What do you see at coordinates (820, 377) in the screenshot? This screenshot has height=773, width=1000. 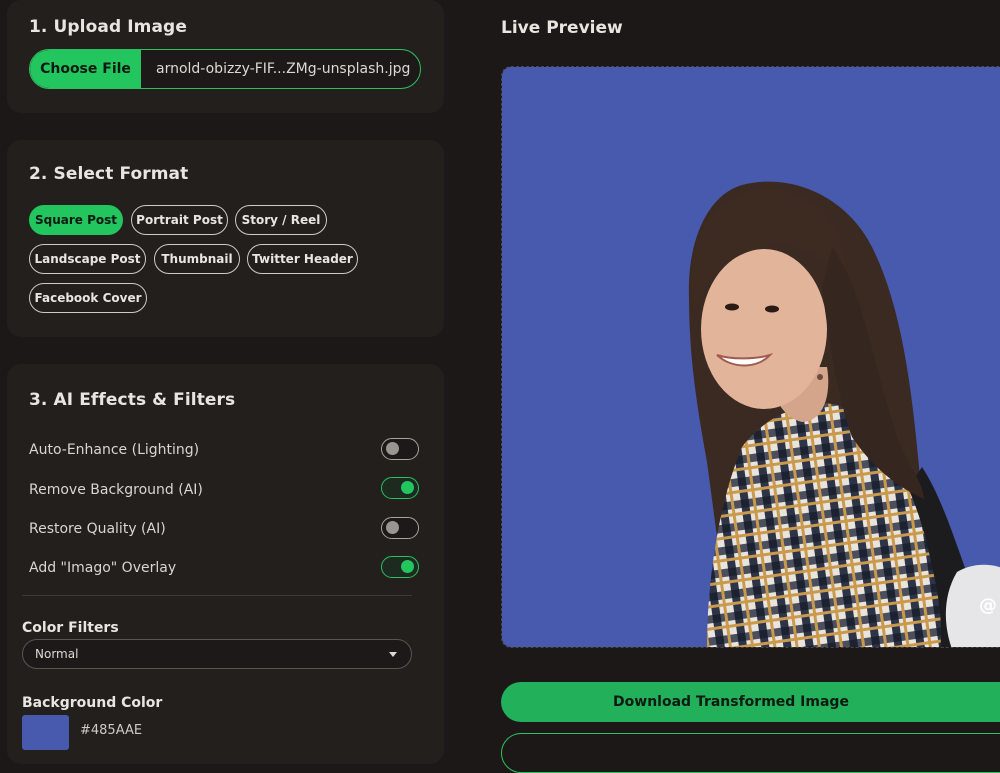 I see `earring` at bounding box center [820, 377].